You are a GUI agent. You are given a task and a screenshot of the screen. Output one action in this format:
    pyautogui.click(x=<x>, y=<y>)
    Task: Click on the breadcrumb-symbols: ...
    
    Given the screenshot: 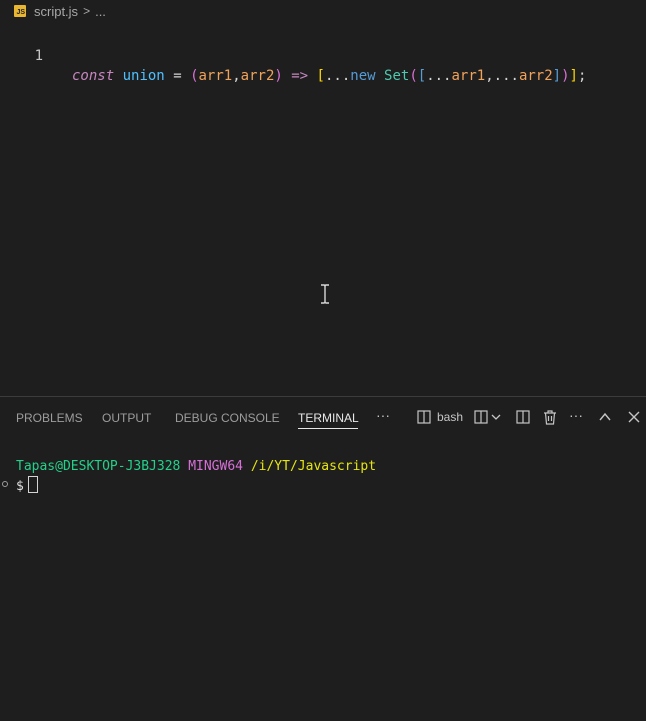 What is the action you would take?
    pyautogui.click(x=100, y=11)
    